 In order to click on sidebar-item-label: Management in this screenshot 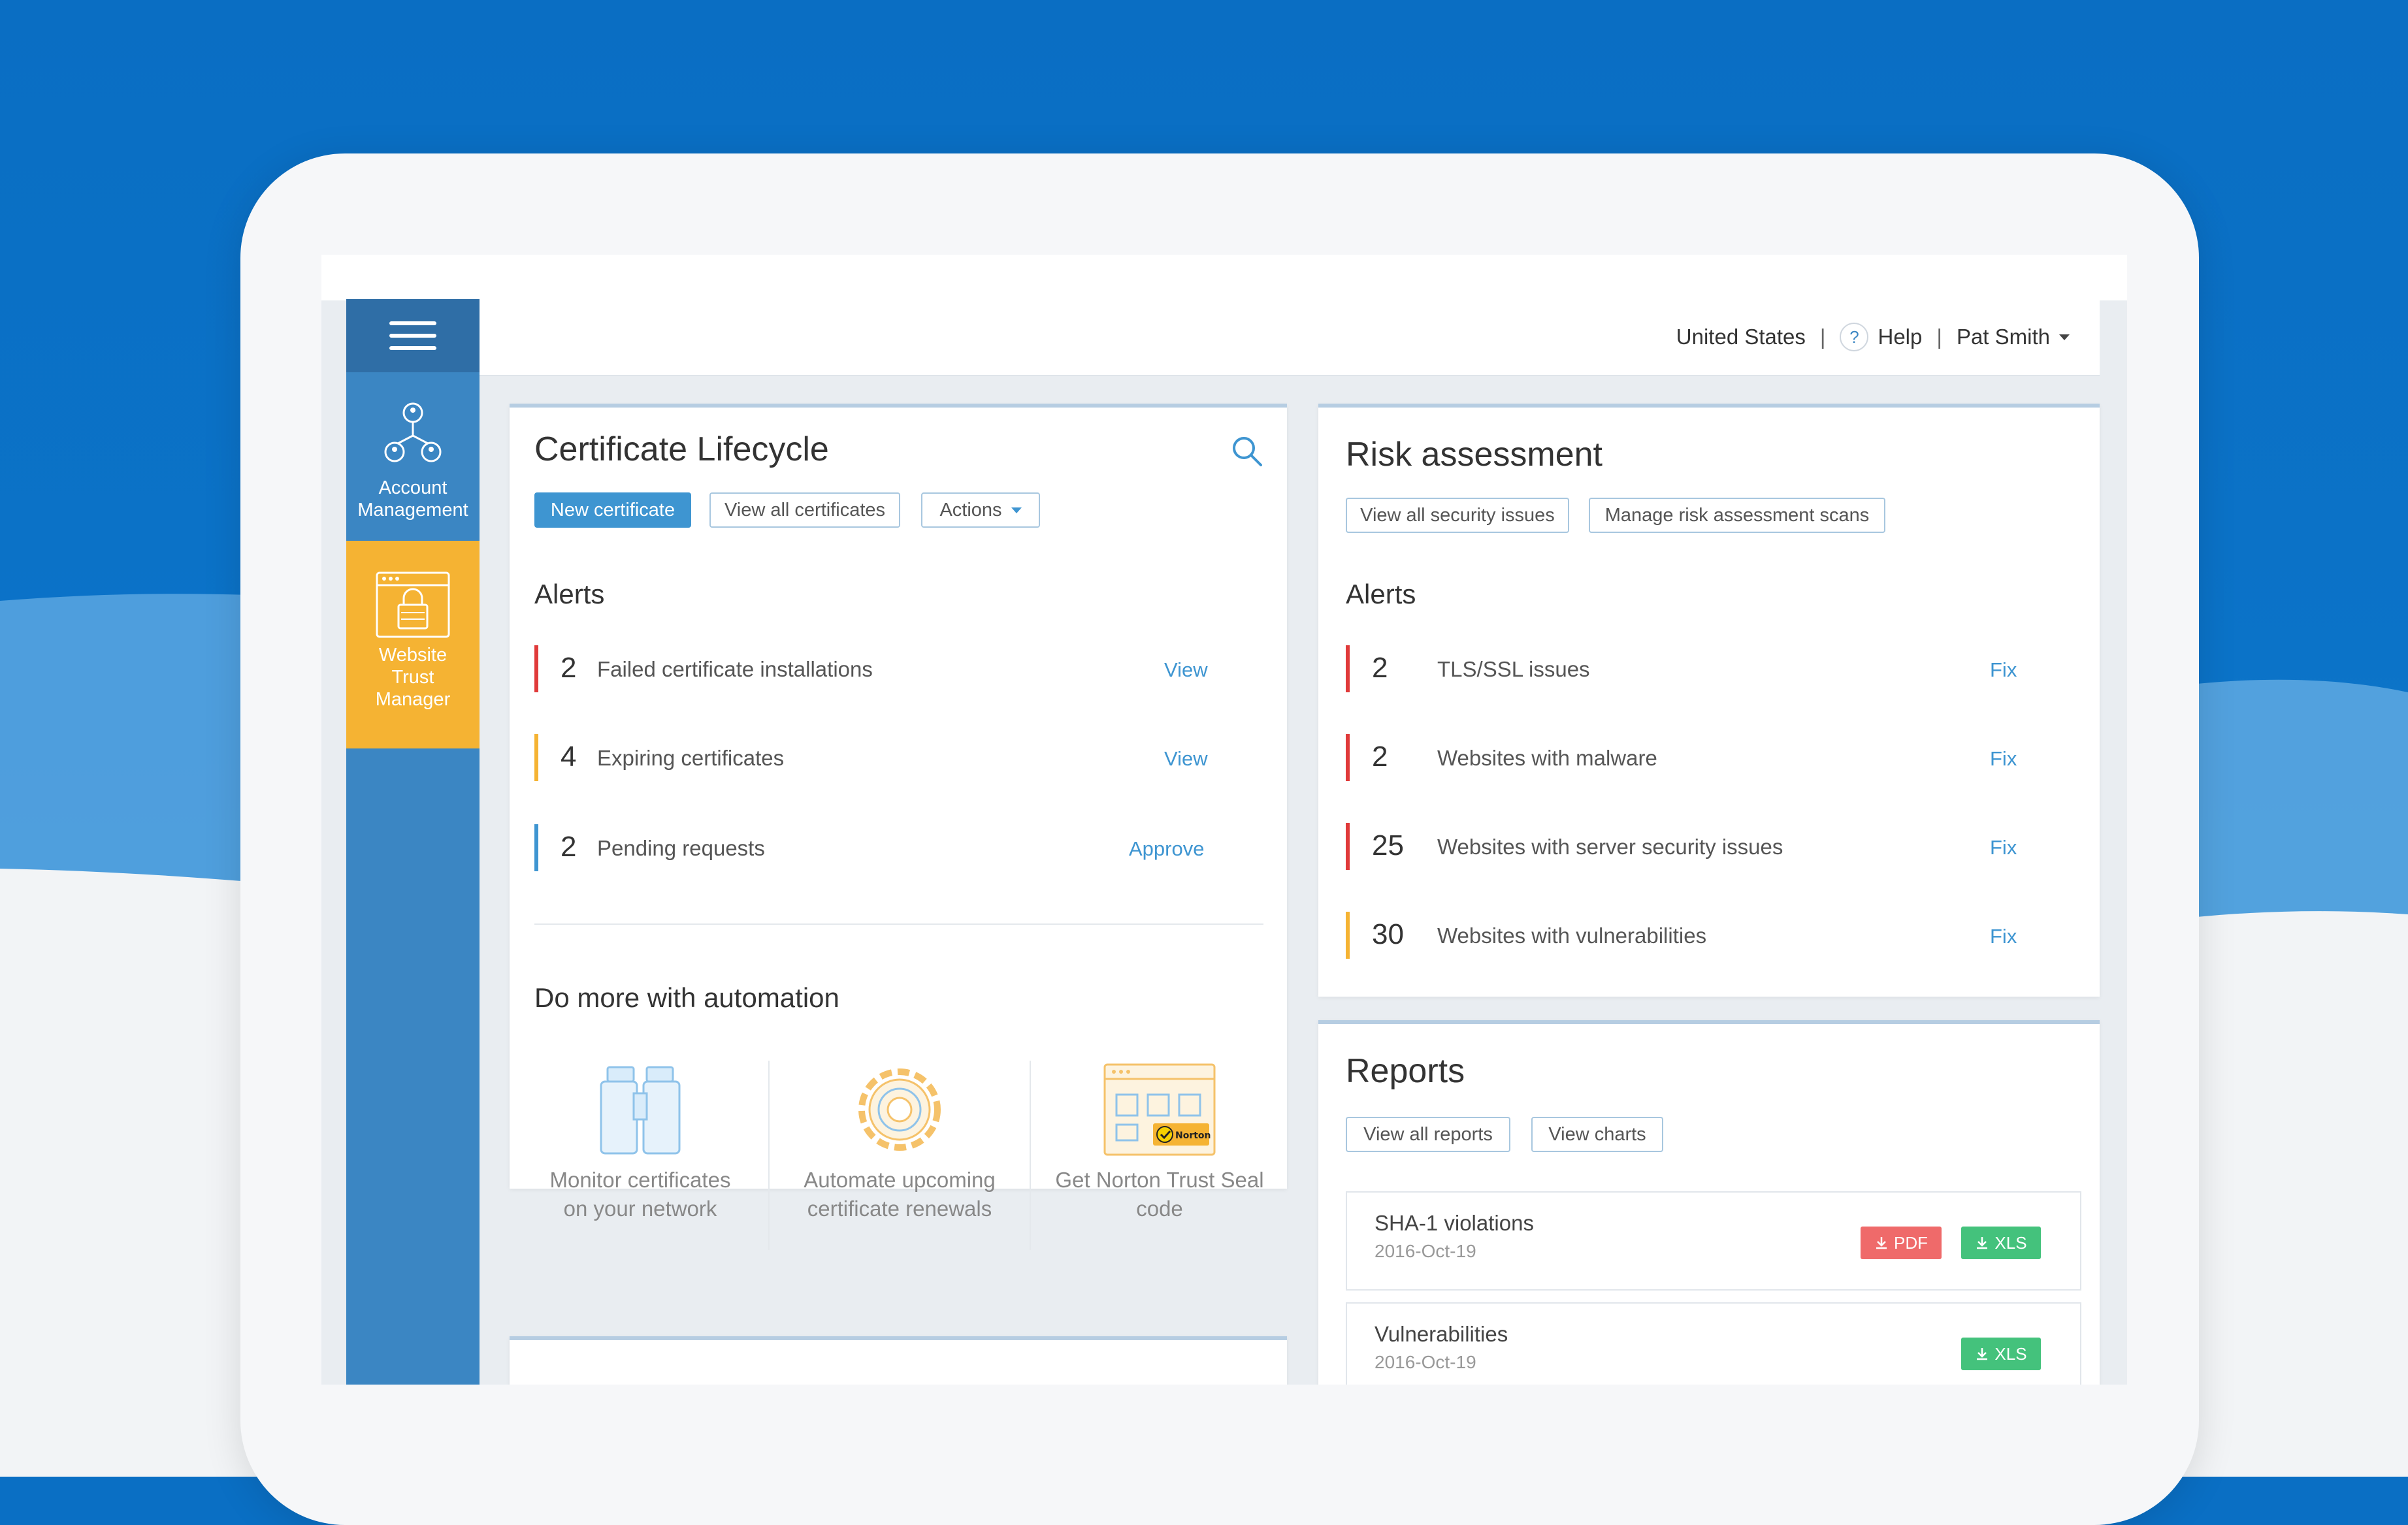, I will do `click(412, 511)`.